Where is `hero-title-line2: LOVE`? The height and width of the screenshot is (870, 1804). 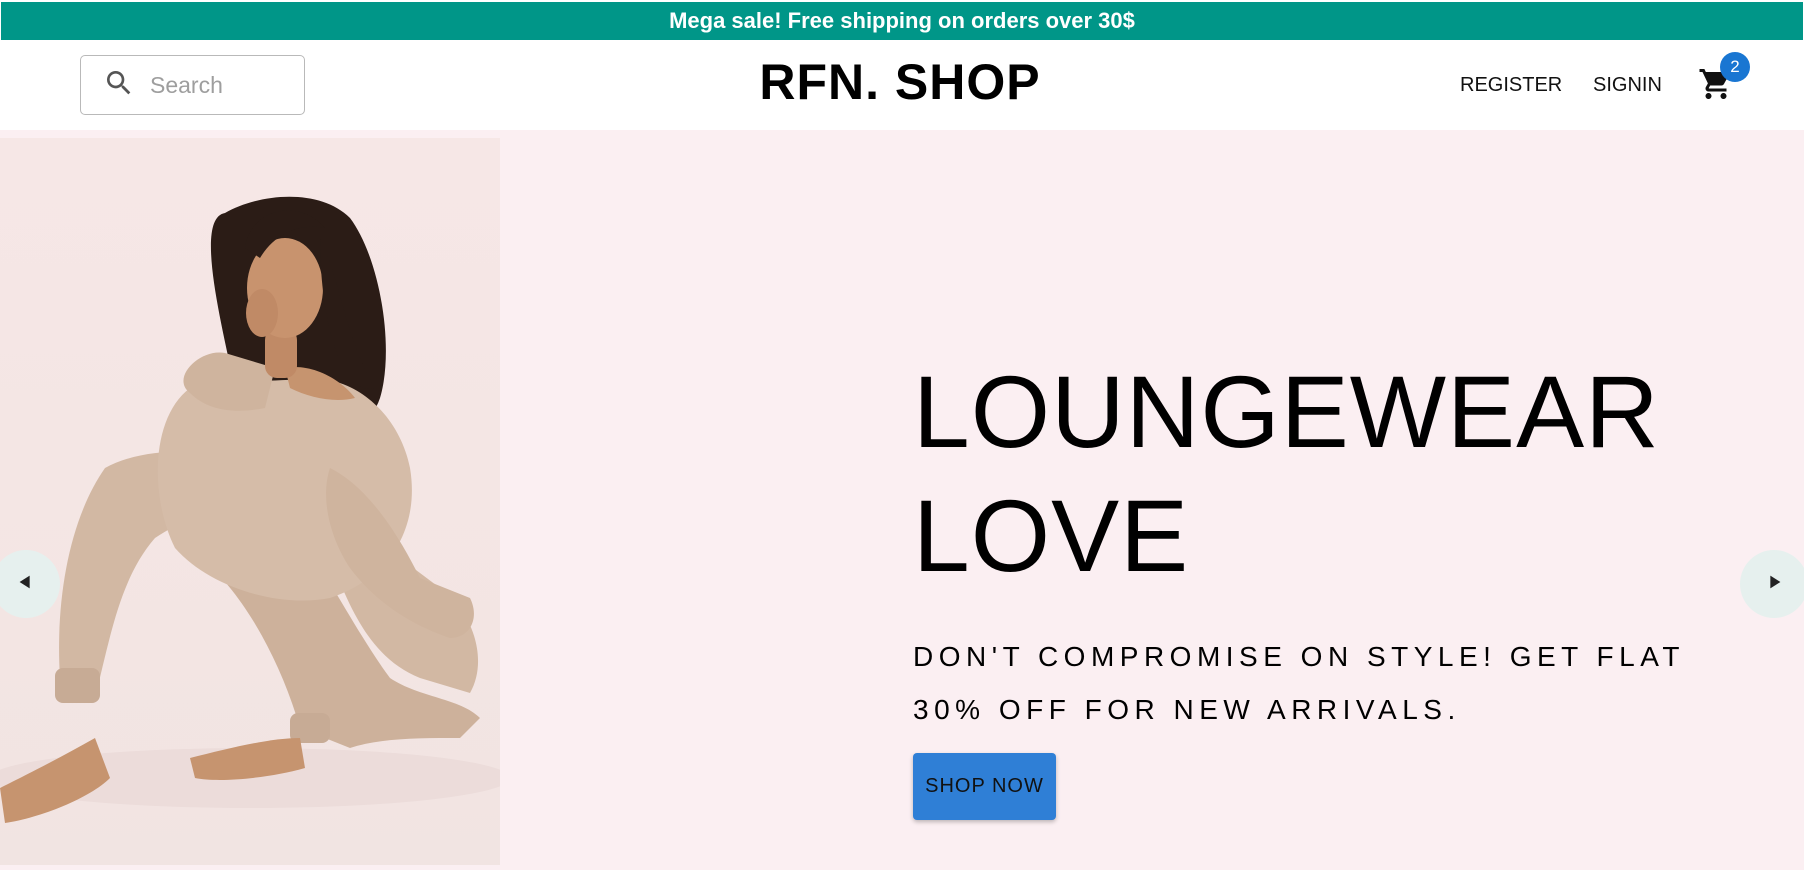
hero-title-line2: LOVE is located at coordinates (1051, 536).